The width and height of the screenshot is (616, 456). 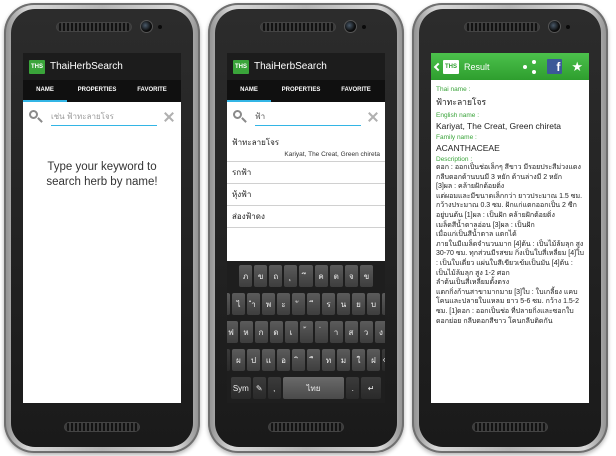 What do you see at coordinates (259, 388) in the screenshot?
I see `handwriting-icon: ✎` at bounding box center [259, 388].